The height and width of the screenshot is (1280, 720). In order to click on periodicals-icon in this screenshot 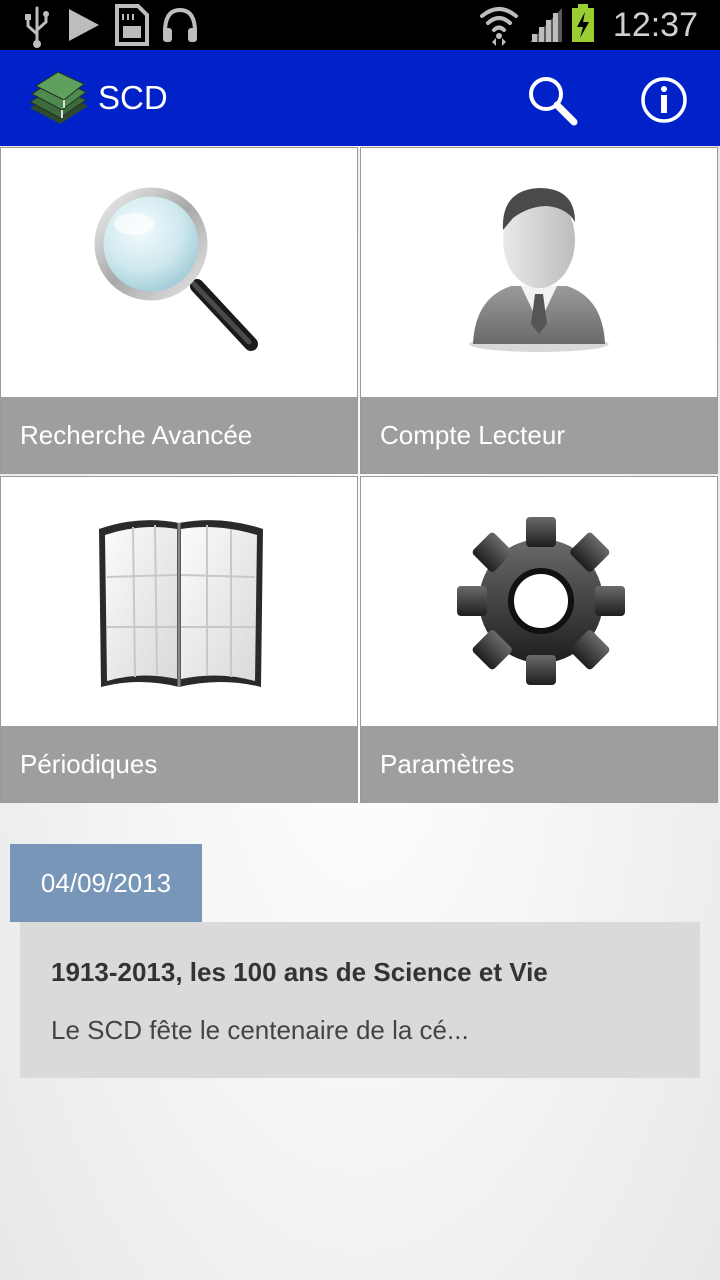, I will do `click(181, 603)`.